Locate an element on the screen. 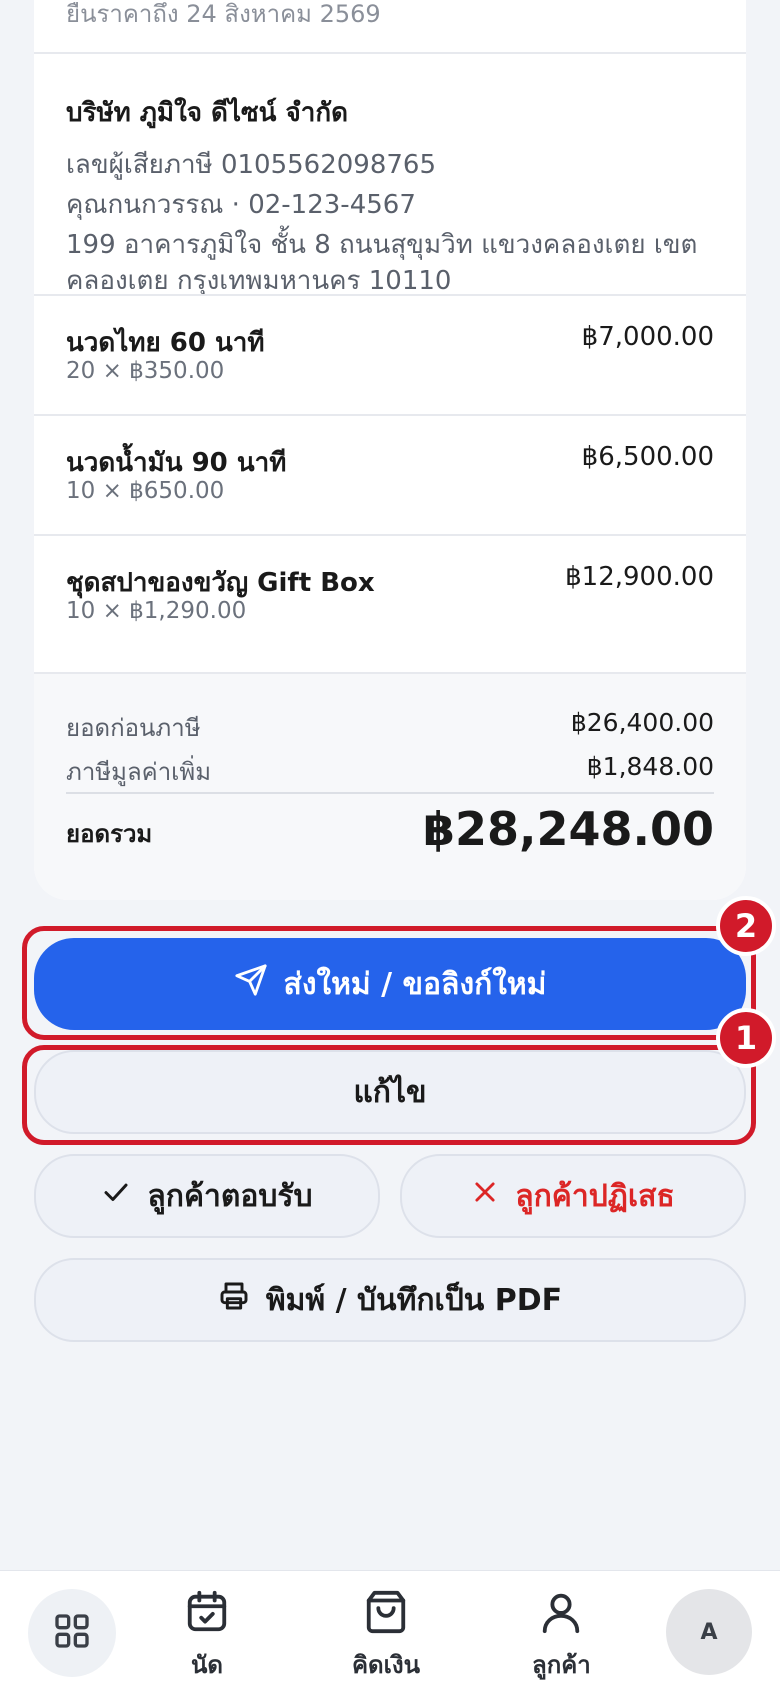 This screenshot has height=1688, width=780. line-item-name: ชุดสปาของขวัญ Gift Box is located at coordinates (220, 583).